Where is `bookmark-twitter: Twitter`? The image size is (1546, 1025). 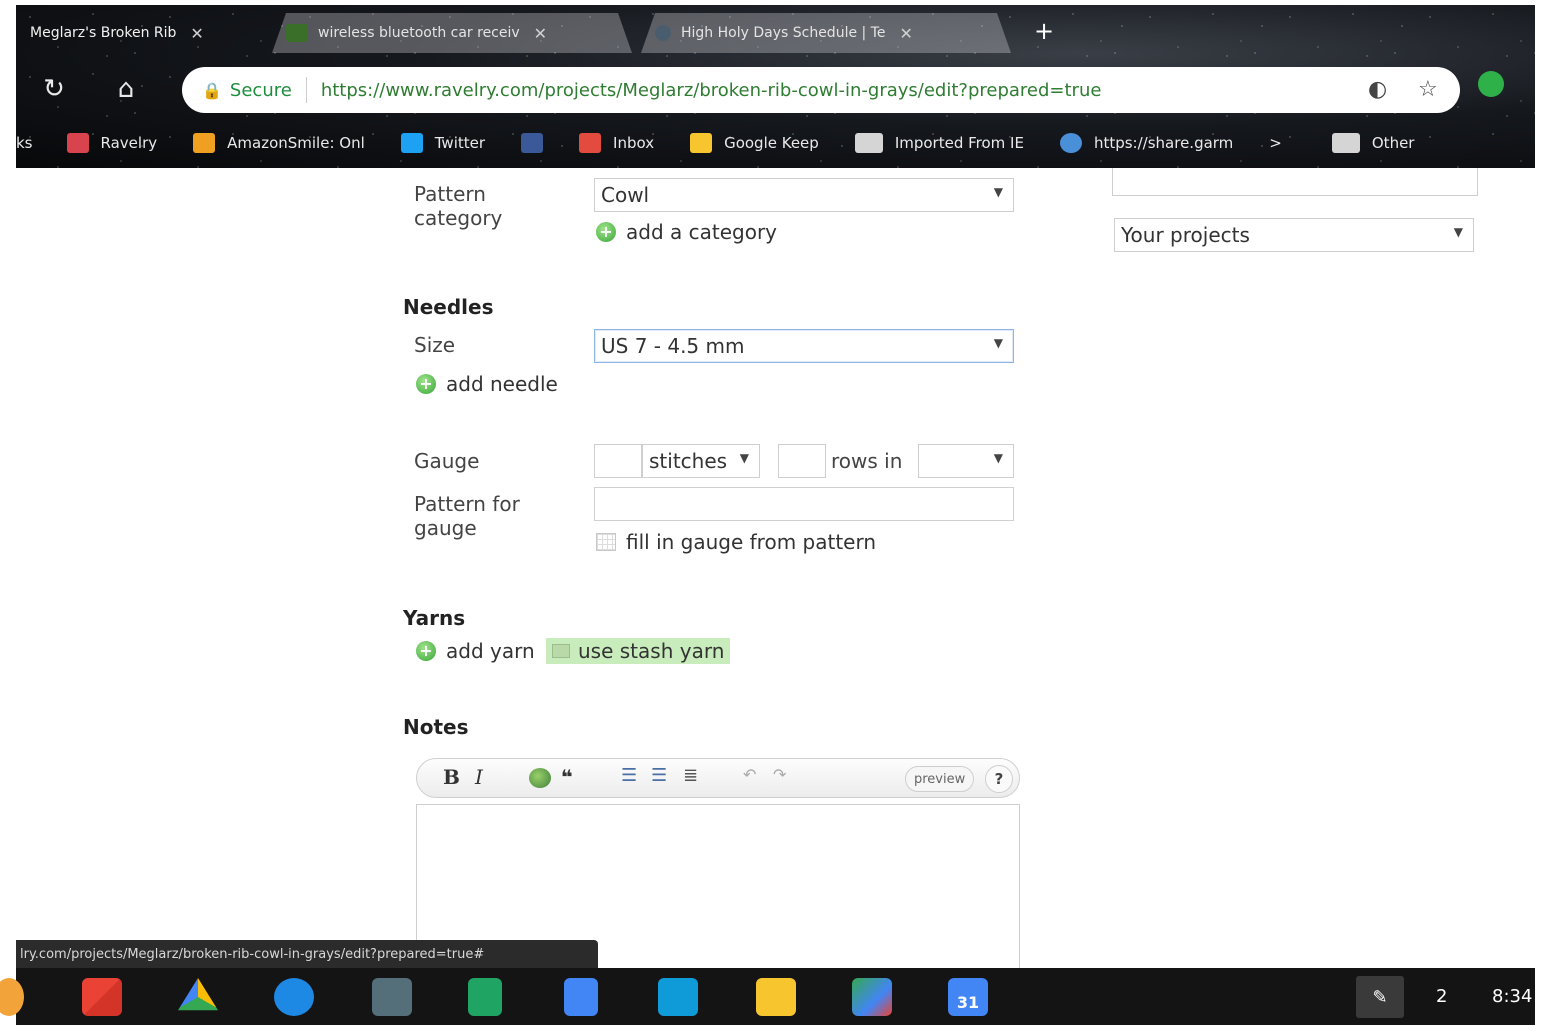
bookmark-twitter: Twitter is located at coordinates (443, 143).